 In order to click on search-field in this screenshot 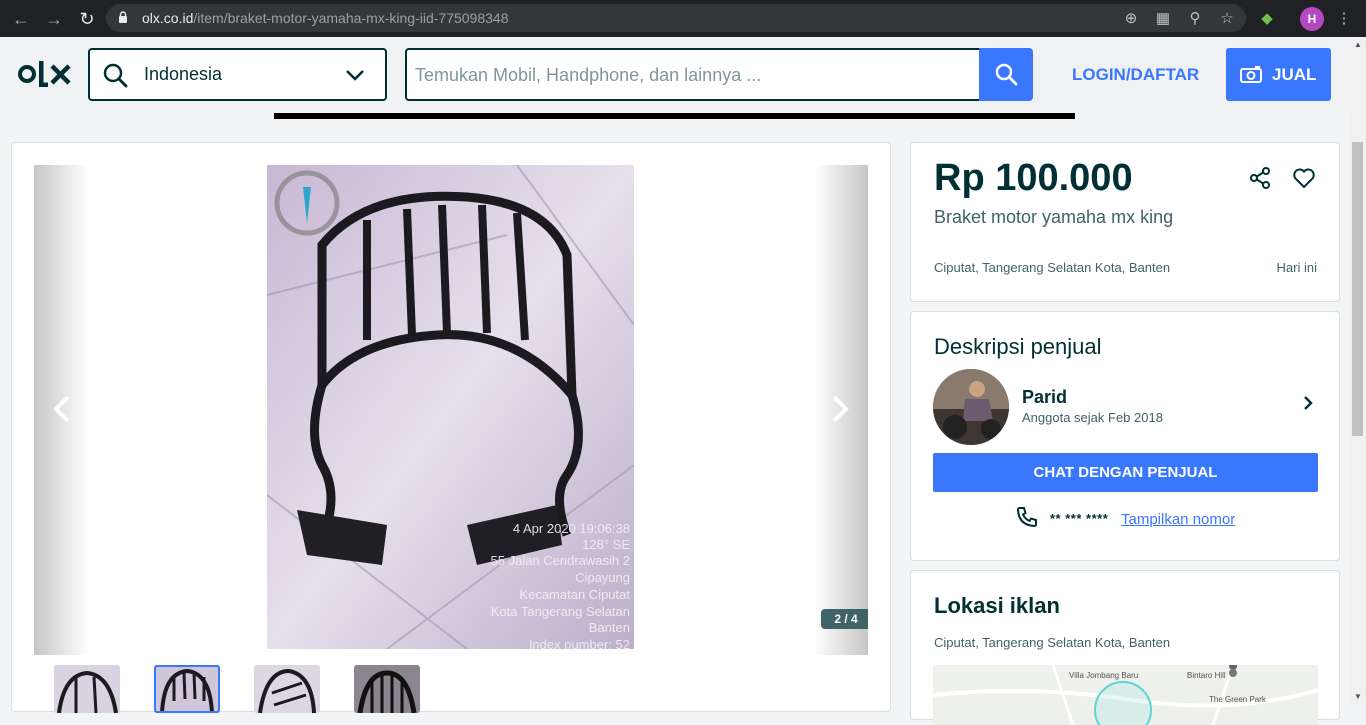, I will do `click(693, 74)`.